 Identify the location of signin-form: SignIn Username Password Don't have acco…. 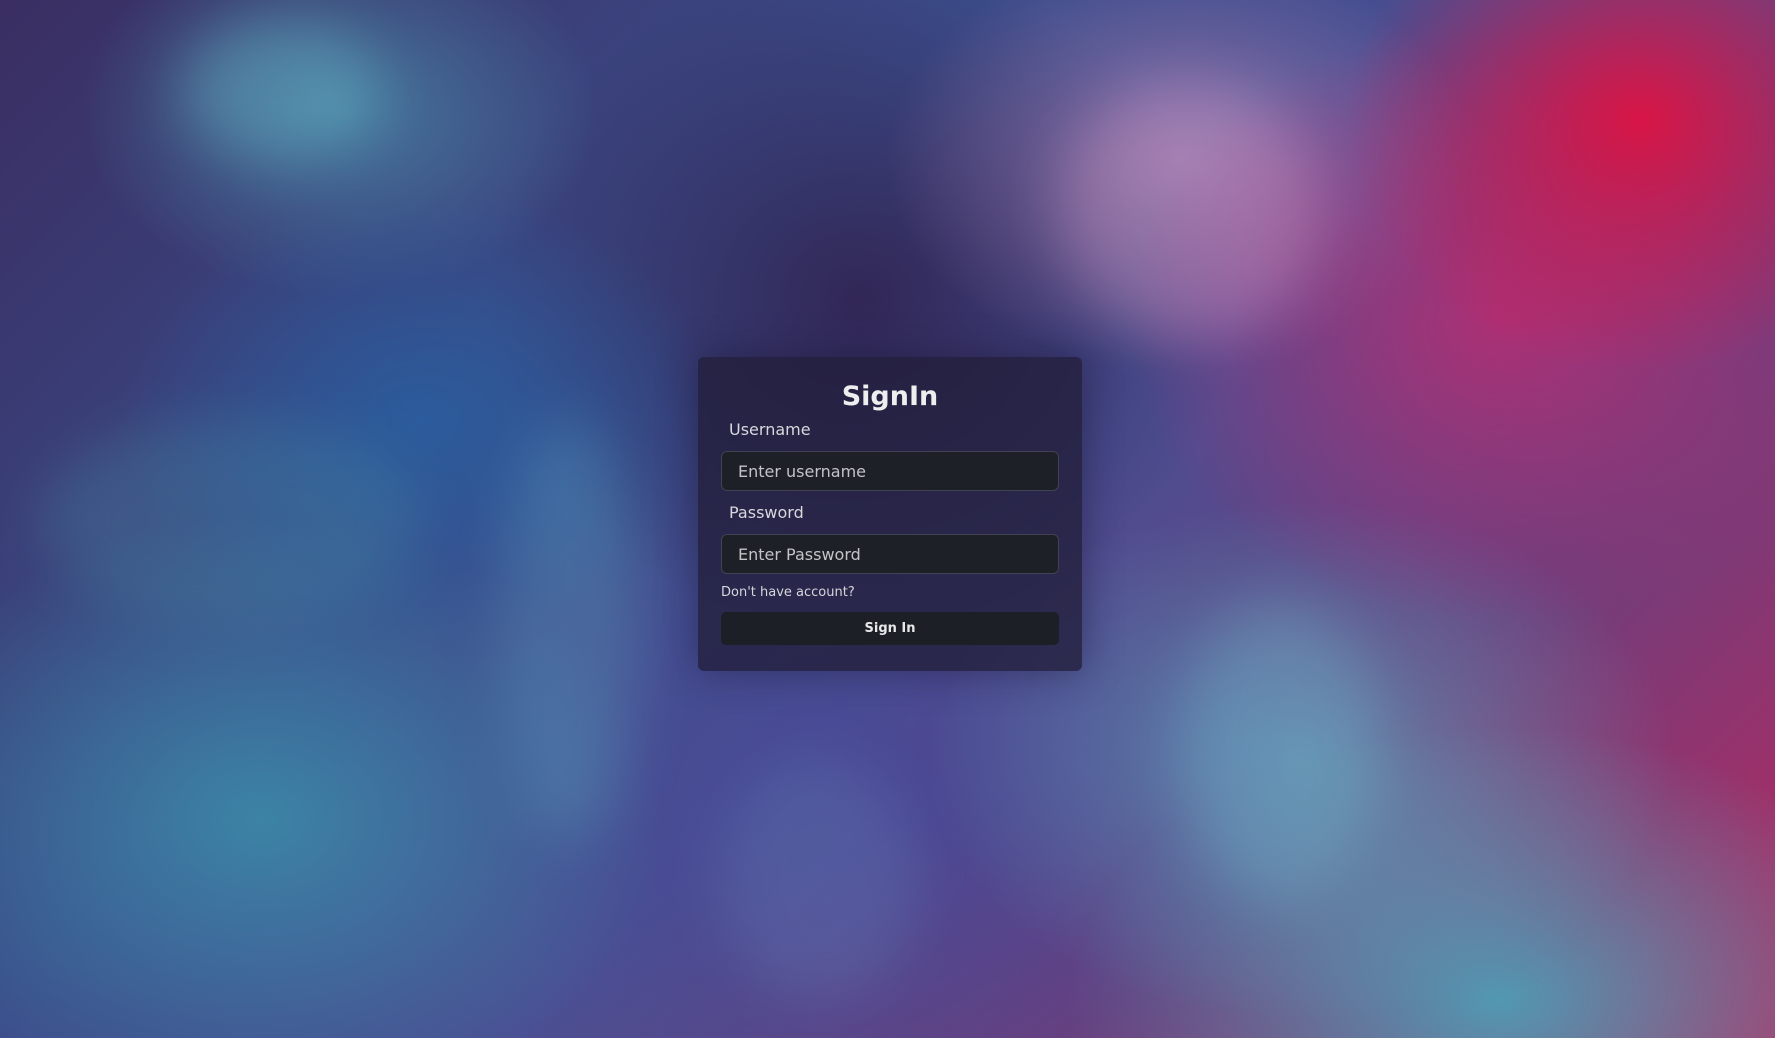
(890, 514).